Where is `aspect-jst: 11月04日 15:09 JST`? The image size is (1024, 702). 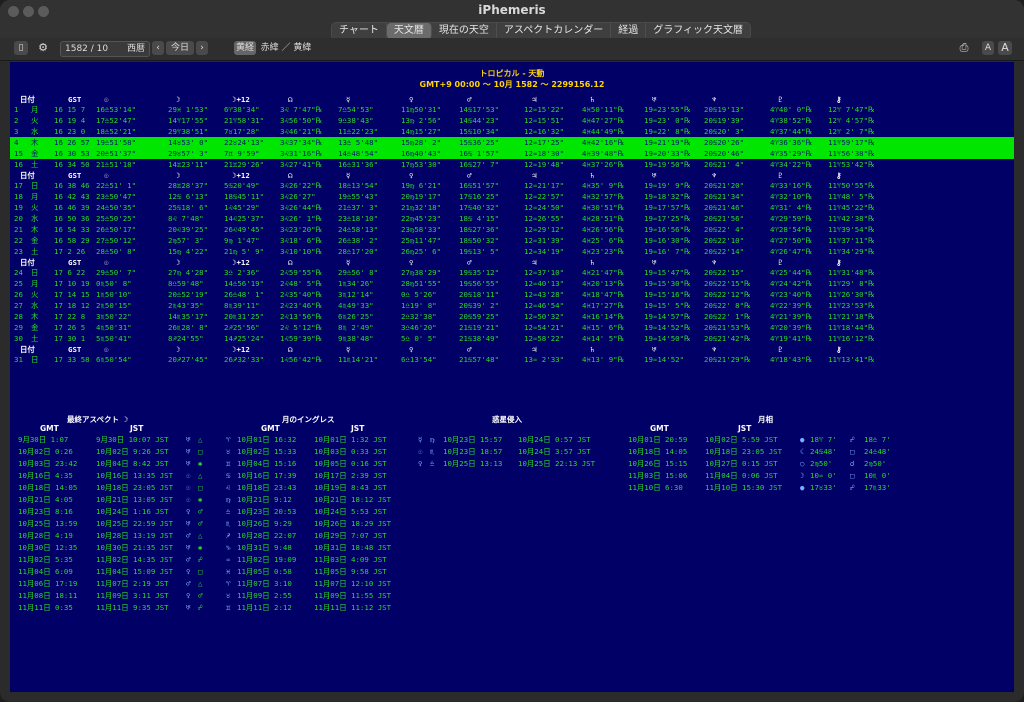
aspect-jst: 11月04日 15:09 JST is located at coordinates (135, 571).